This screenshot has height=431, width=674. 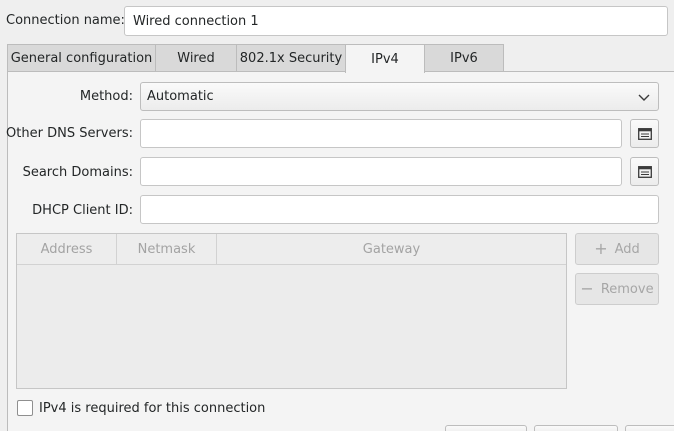 What do you see at coordinates (396, 21) in the screenshot?
I see `connection-name-input: Wired connection 1` at bounding box center [396, 21].